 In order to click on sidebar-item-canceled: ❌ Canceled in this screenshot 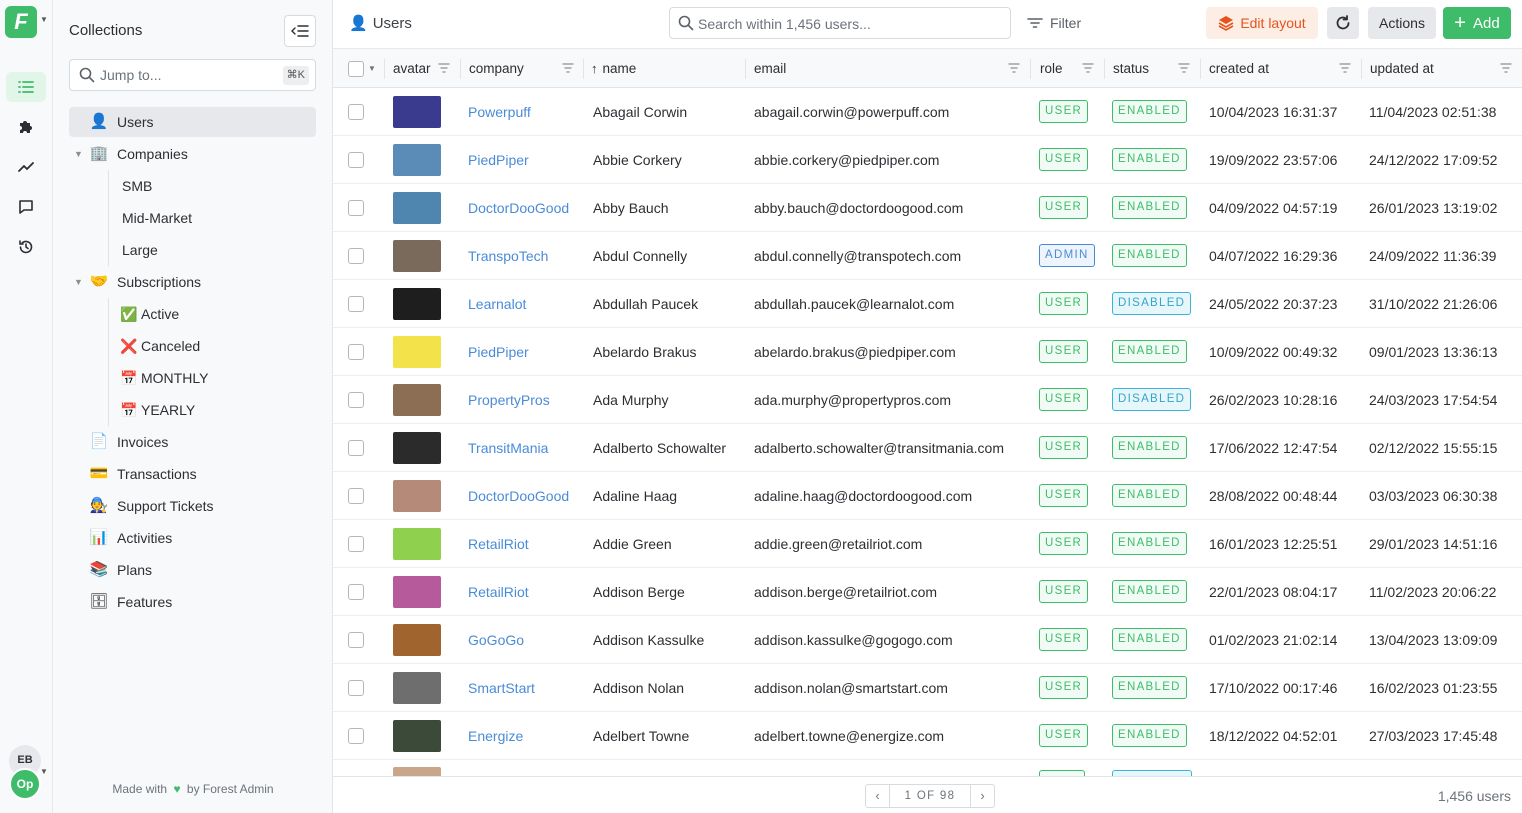, I will do `click(215, 346)`.